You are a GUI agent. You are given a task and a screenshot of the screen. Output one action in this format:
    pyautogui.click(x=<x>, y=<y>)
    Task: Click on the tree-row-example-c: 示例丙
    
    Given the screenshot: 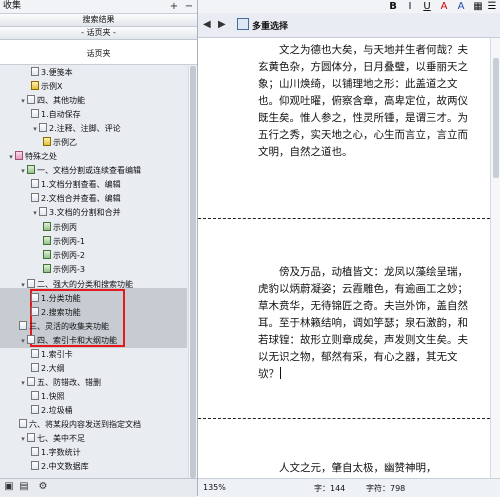 What is the action you would take?
    pyautogui.click(x=60, y=227)
    